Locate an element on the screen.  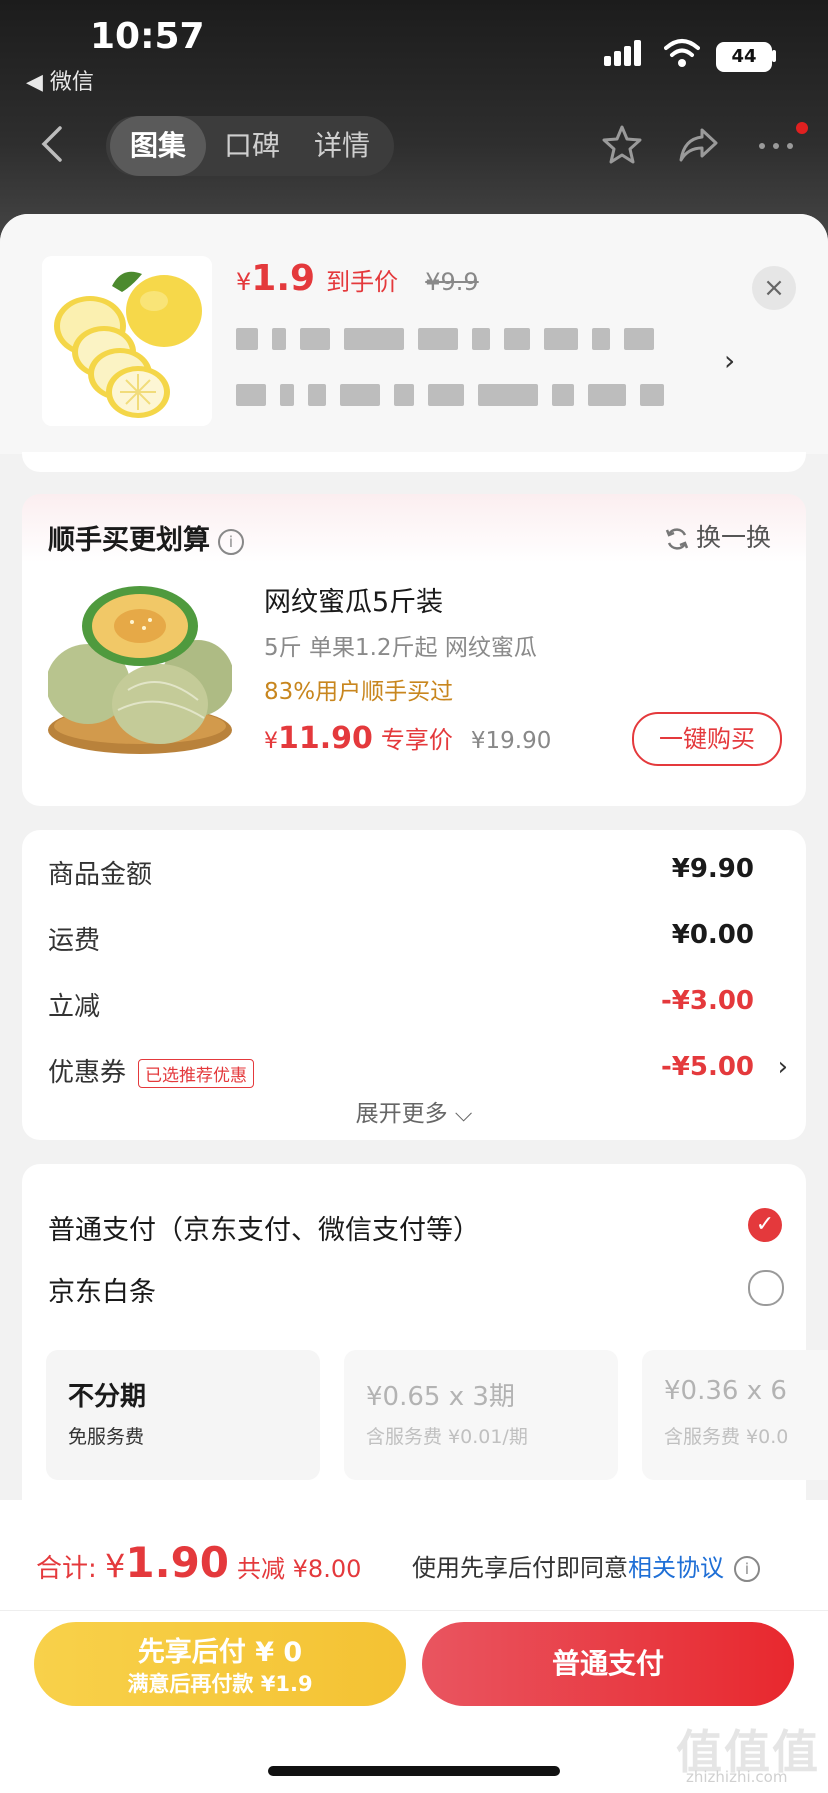
upsell-price: ¥11.90 专享价 ¥19.90 is located at coordinates (408, 738).